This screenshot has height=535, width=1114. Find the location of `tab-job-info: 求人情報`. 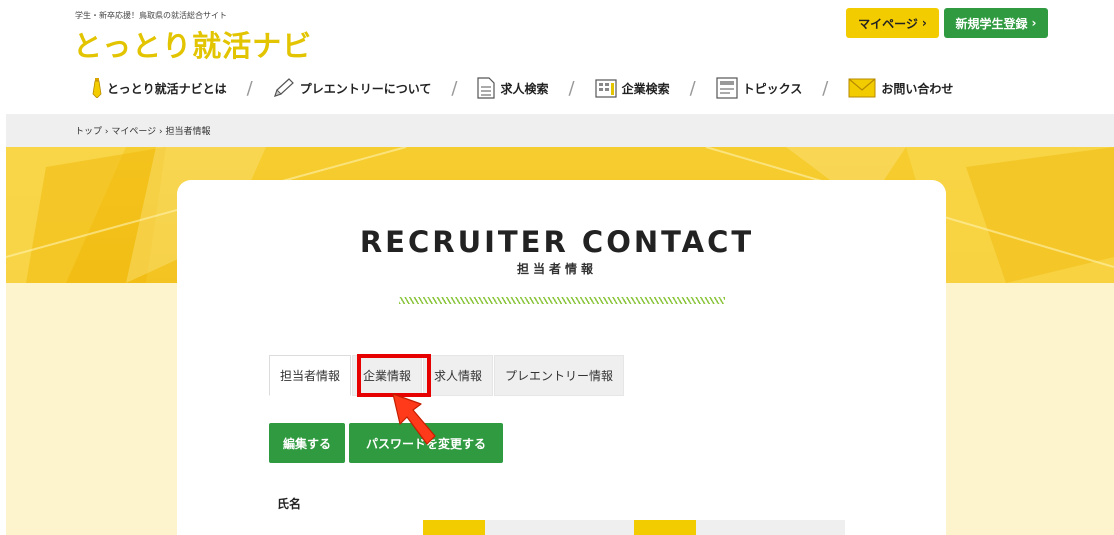

tab-job-info: 求人情報 is located at coordinates (458, 375).